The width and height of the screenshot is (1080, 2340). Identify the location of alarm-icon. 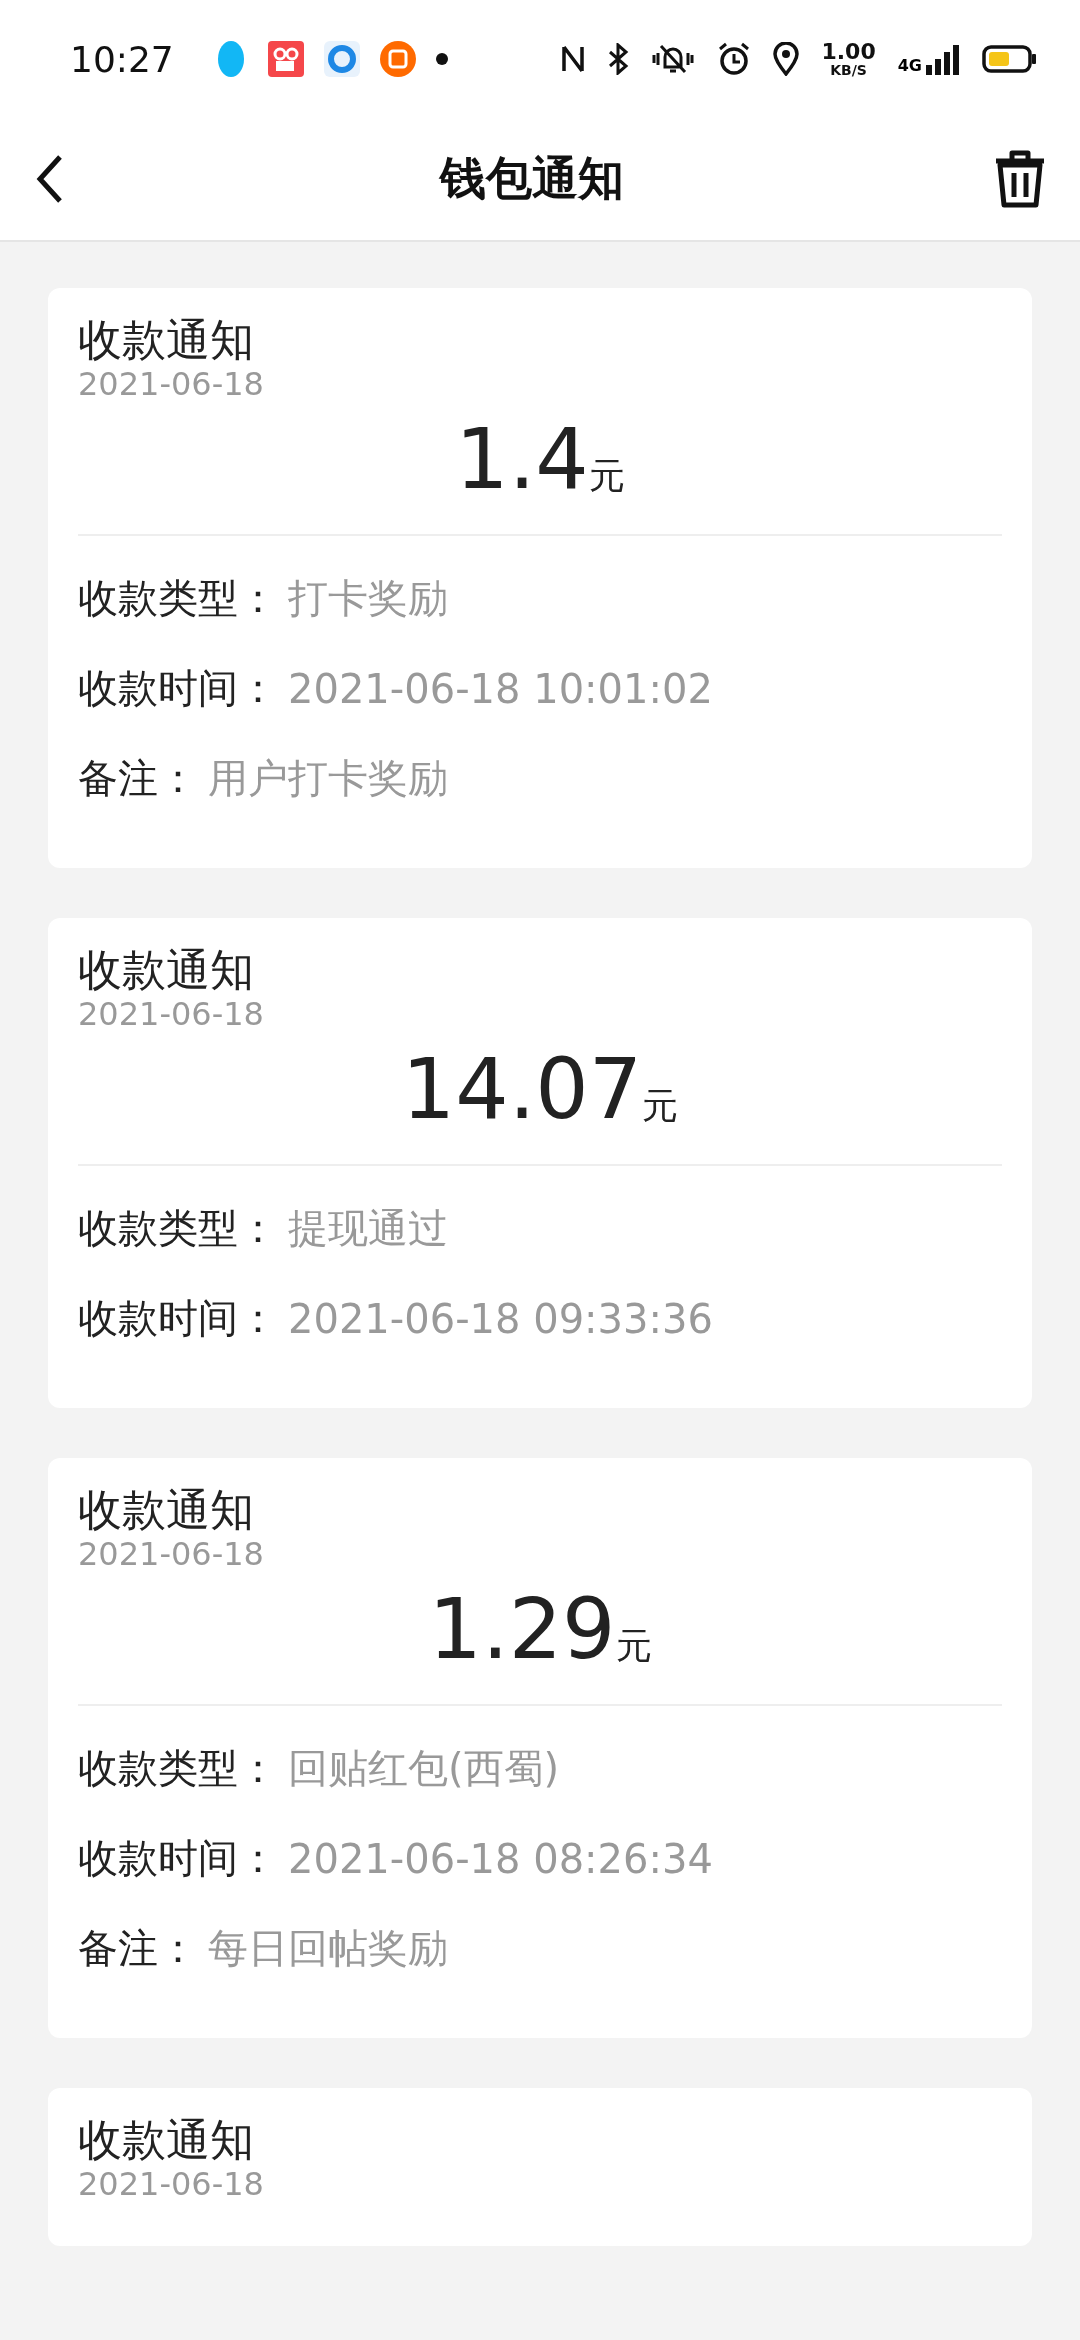
(734, 59).